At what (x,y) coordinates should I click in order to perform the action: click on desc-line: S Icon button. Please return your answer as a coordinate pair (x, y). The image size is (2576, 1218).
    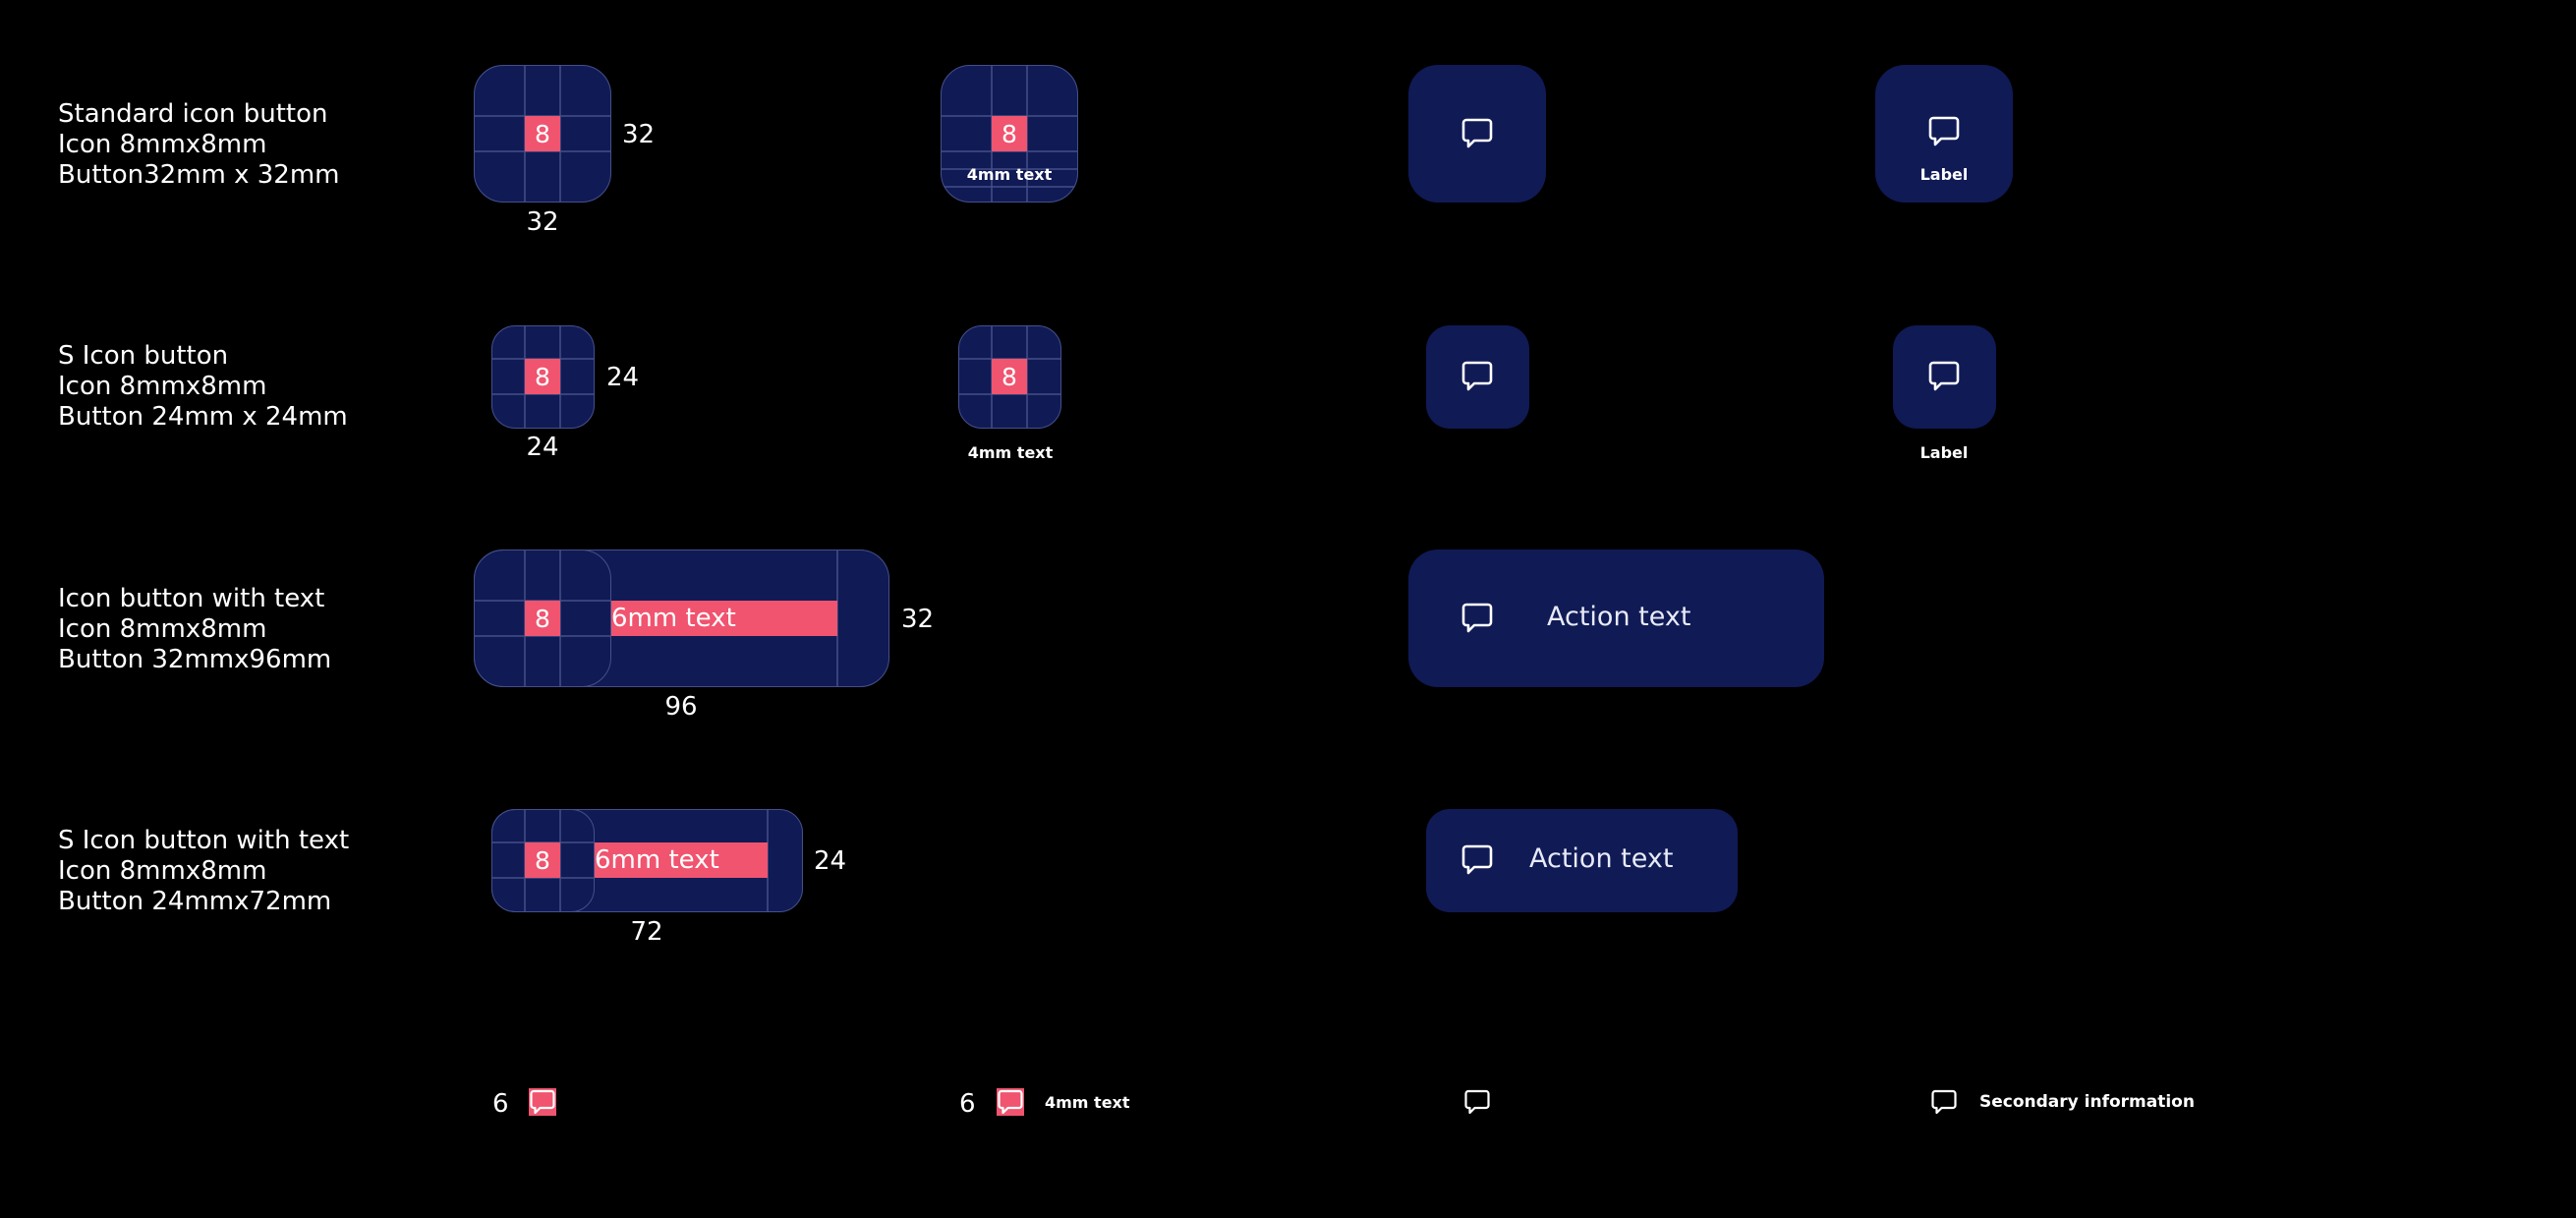
    Looking at the image, I should click on (143, 356).